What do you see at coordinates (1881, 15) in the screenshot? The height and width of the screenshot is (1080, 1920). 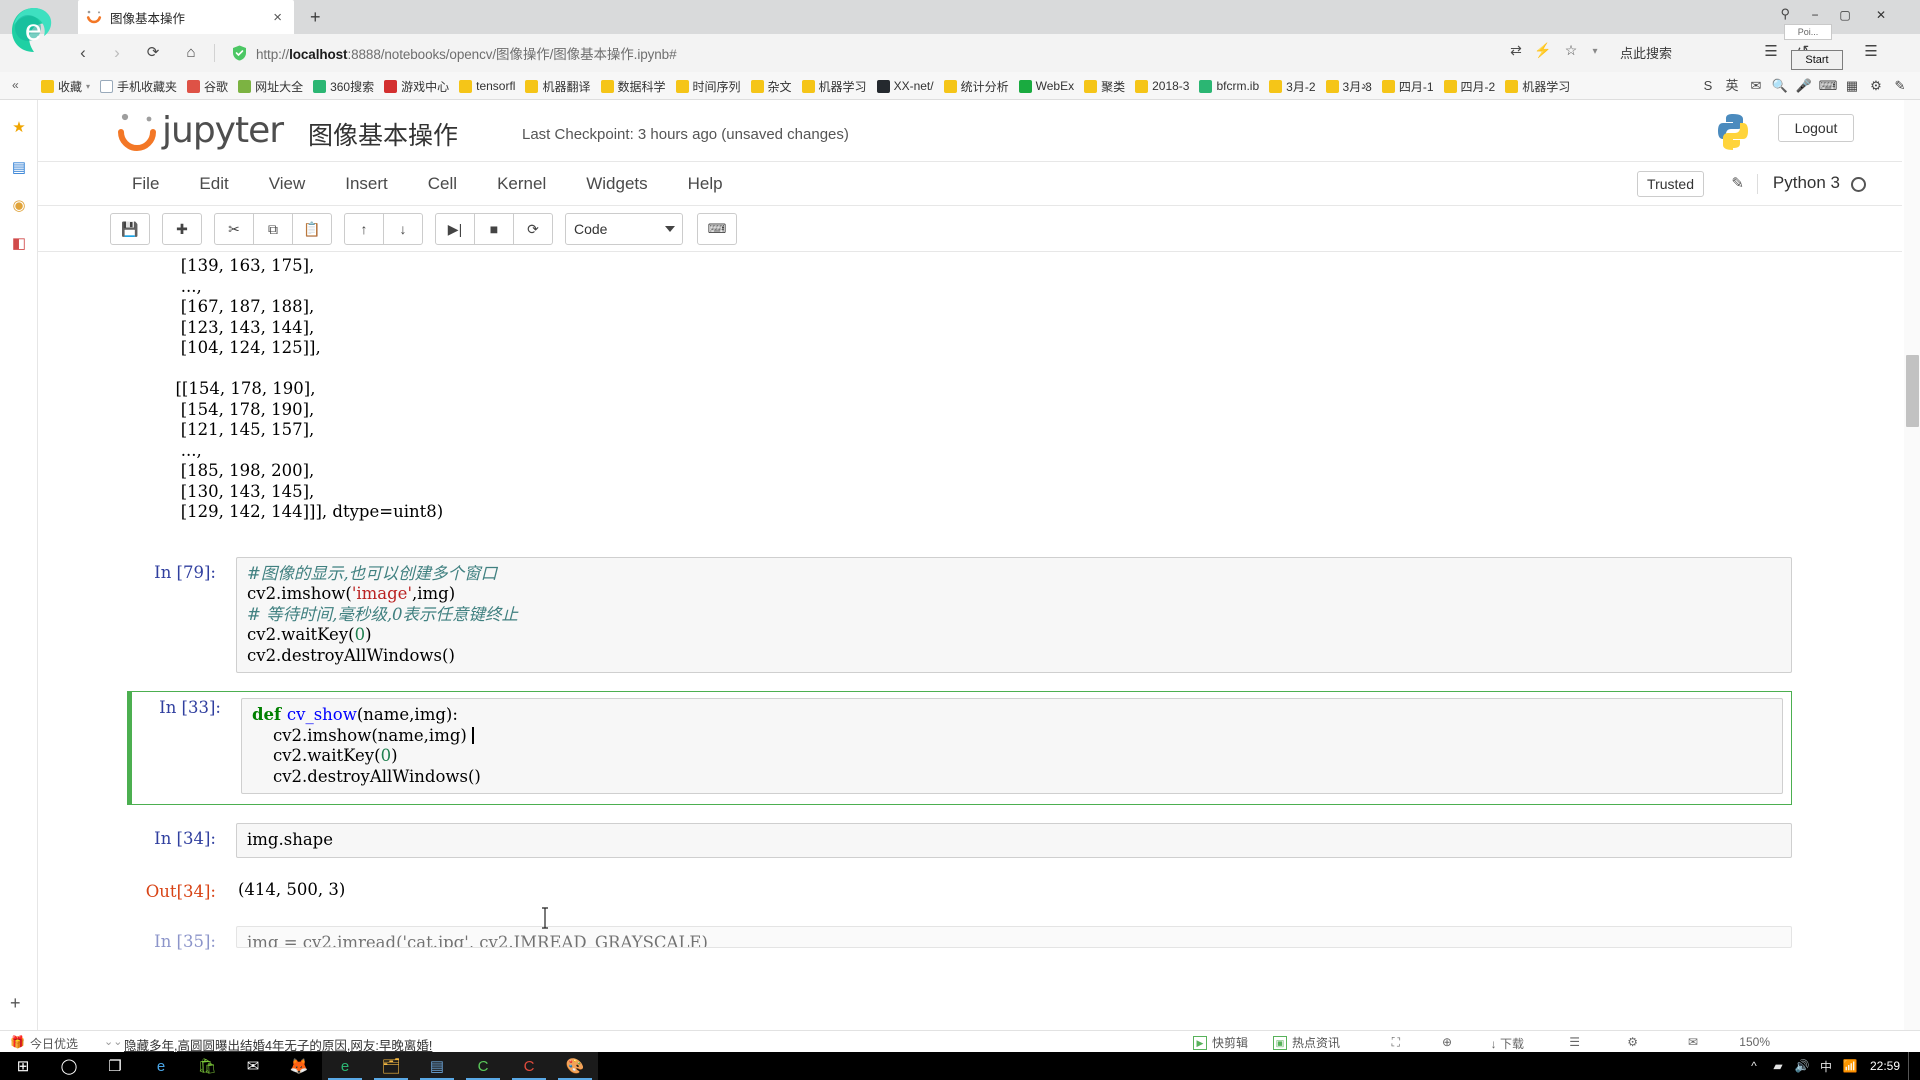 I see `window-close-button: ✕` at bounding box center [1881, 15].